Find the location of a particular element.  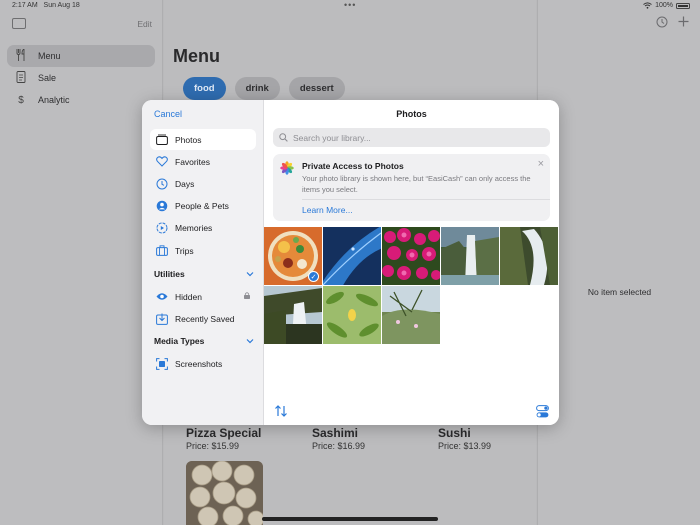

picker-item-label: Recently Saved is located at coordinates (205, 318).